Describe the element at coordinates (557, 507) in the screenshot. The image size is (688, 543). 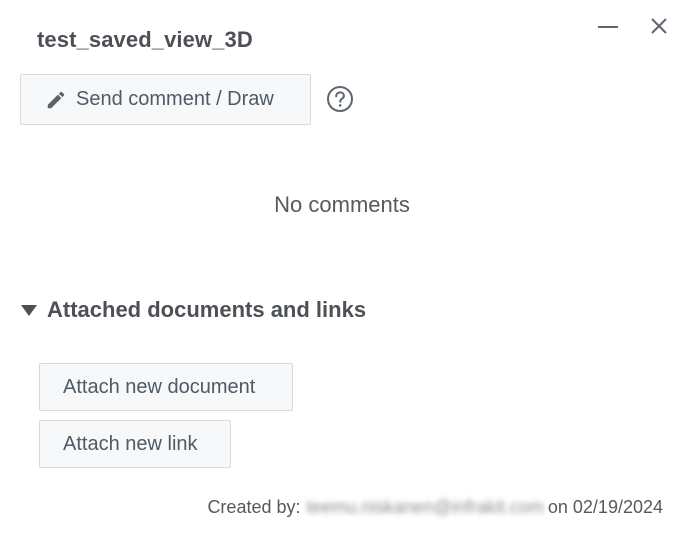
I see `created-date-prefix: on` at that location.